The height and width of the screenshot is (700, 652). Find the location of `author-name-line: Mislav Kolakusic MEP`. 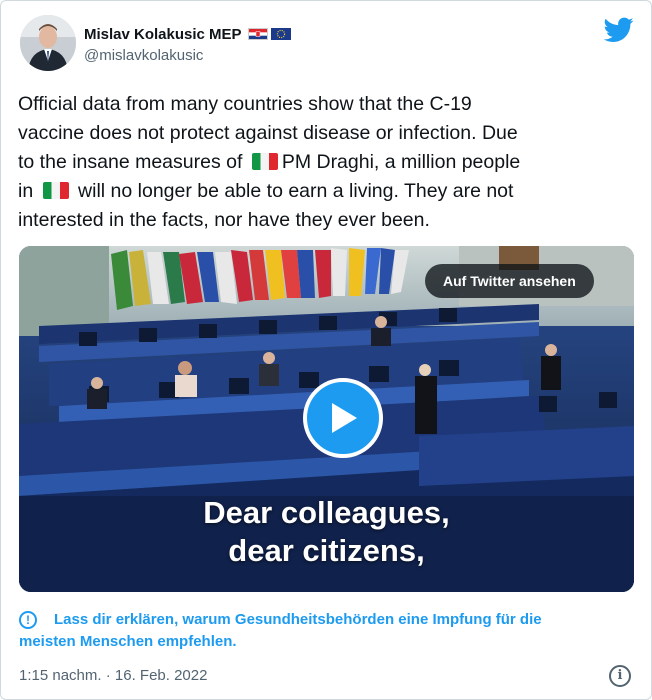

author-name-line: Mislav Kolakusic MEP is located at coordinates (187, 34).